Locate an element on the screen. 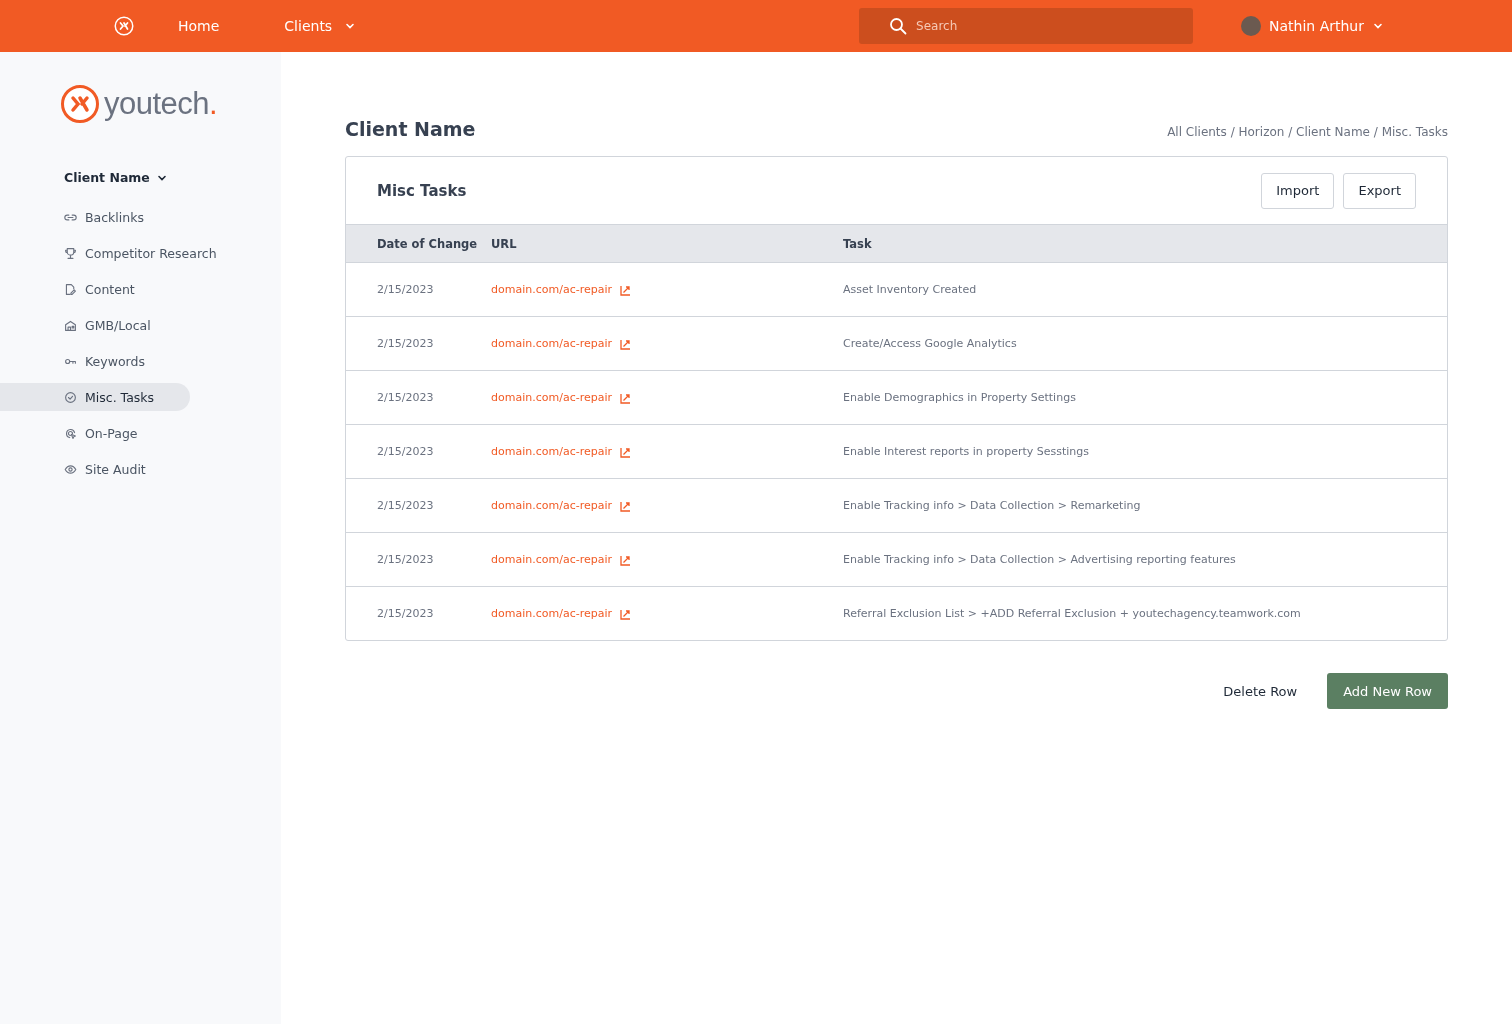  trophy-icon is located at coordinates (70, 253).